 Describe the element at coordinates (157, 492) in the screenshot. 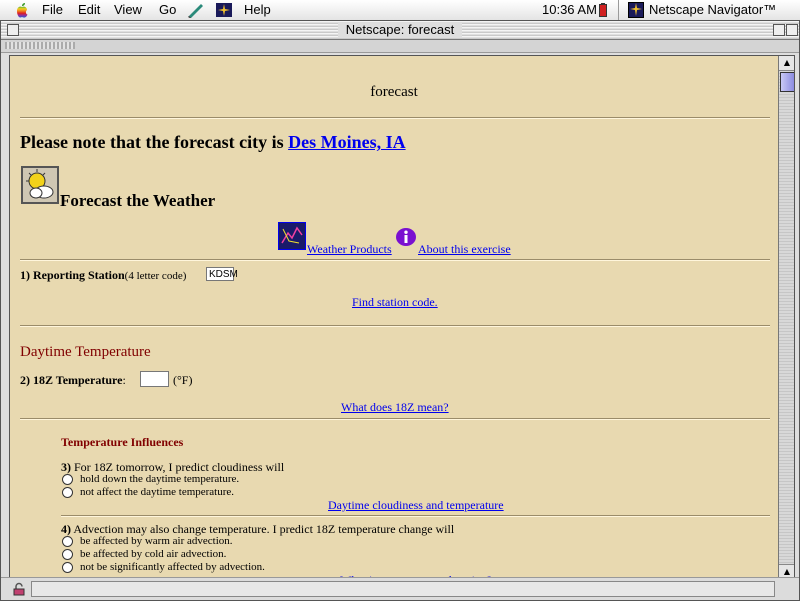

I see `cloudiness-option-label: not affect the daytime temperature.` at that location.